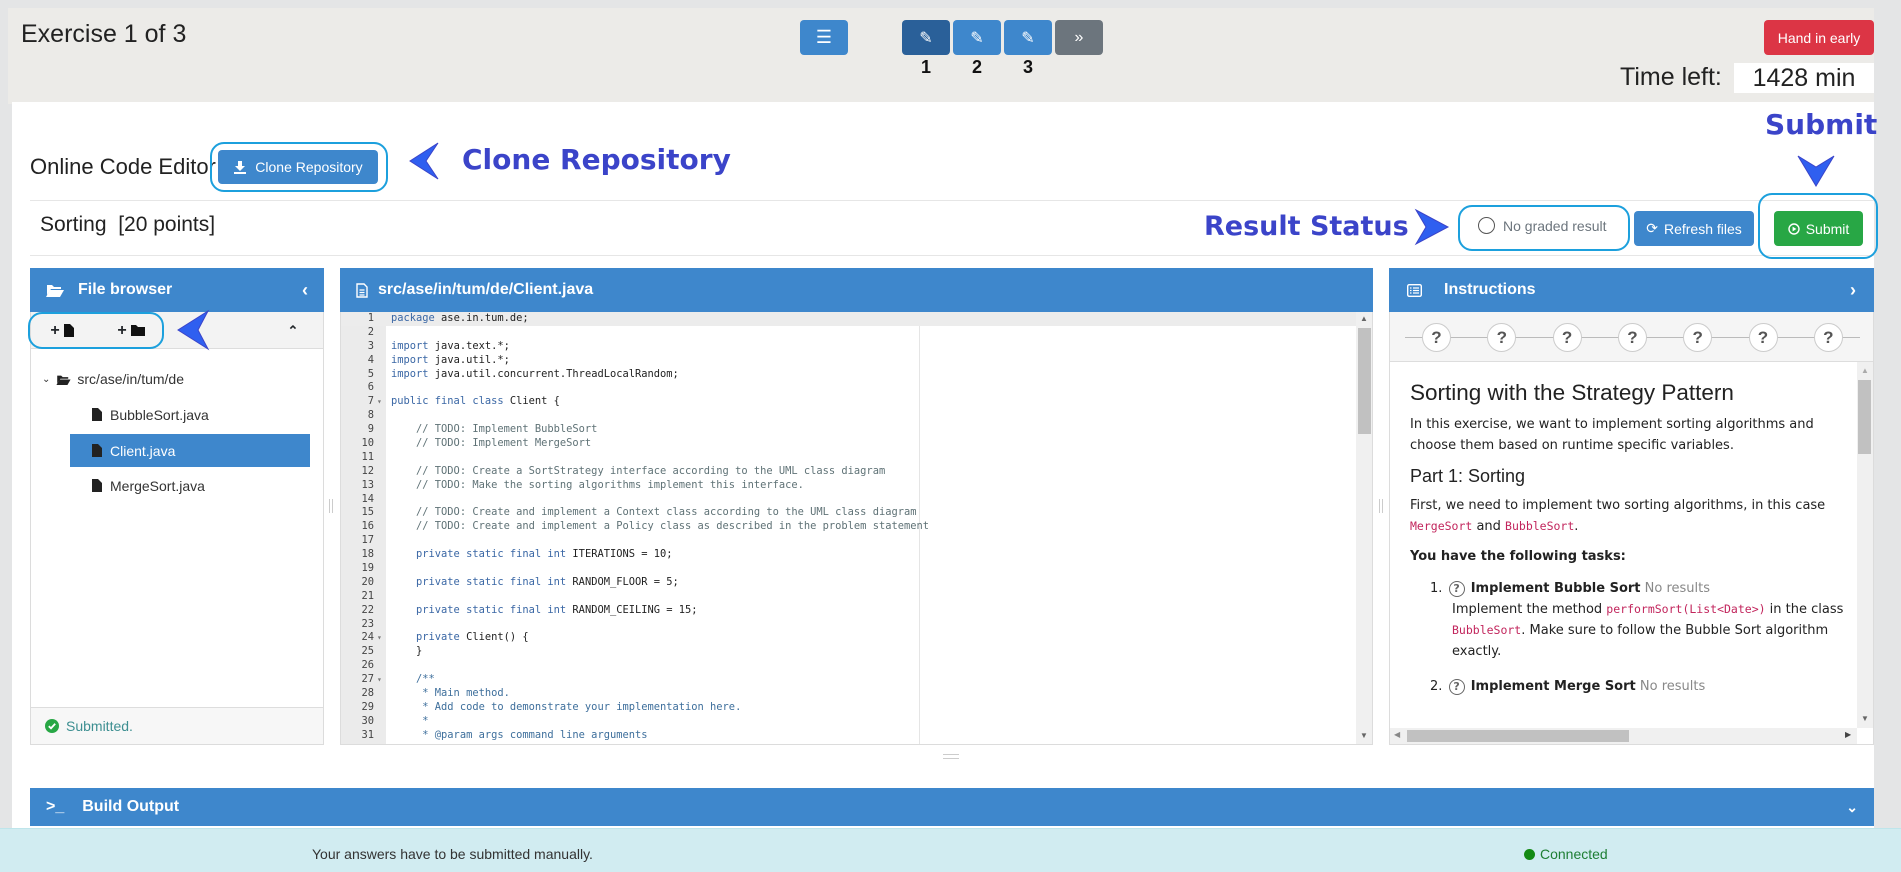  Describe the element at coordinates (1631, 290) in the screenshot. I see `instructions-header: Instructions ›` at that location.